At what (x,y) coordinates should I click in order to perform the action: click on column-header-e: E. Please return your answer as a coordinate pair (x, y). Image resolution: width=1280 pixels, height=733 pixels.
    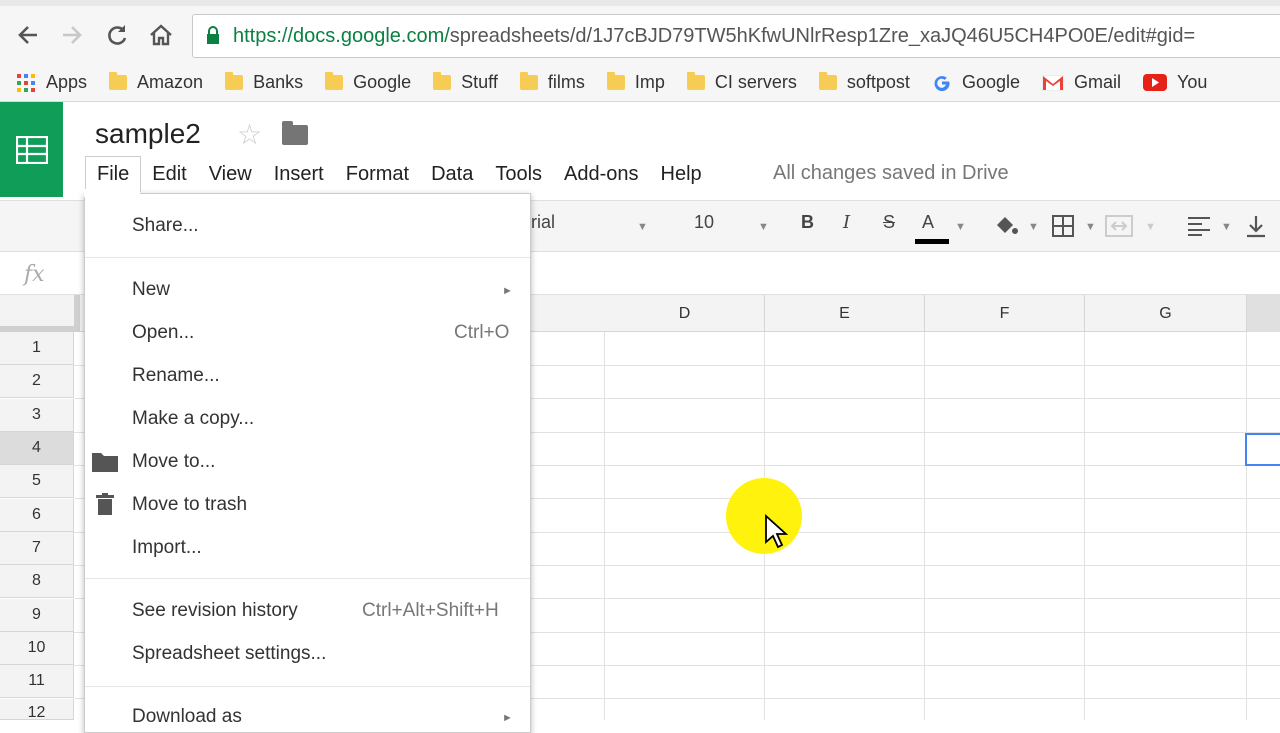
    Looking at the image, I should click on (845, 313).